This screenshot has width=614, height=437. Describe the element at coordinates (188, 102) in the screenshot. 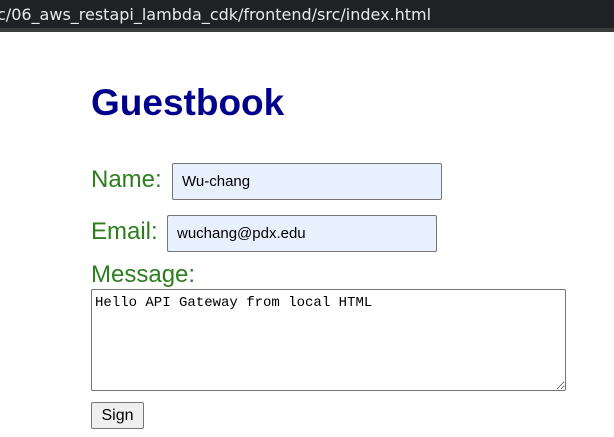

I see `page-title: Guestbook` at that location.